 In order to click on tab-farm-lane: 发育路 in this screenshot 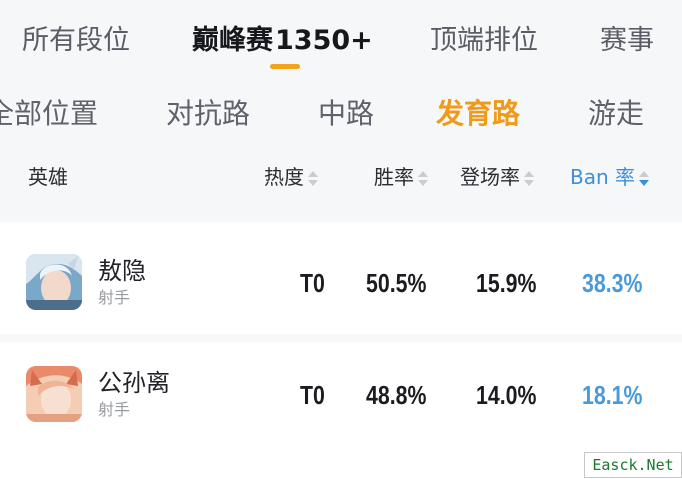, I will do `click(478, 114)`.